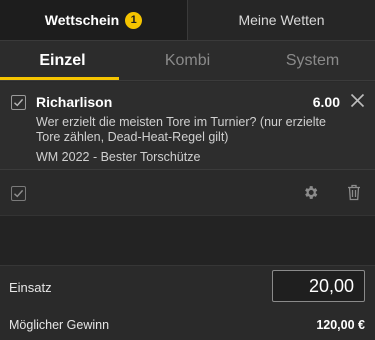 The height and width of the screenshot is (340, 375). I want to click on trash-icon, so click(354, 192).